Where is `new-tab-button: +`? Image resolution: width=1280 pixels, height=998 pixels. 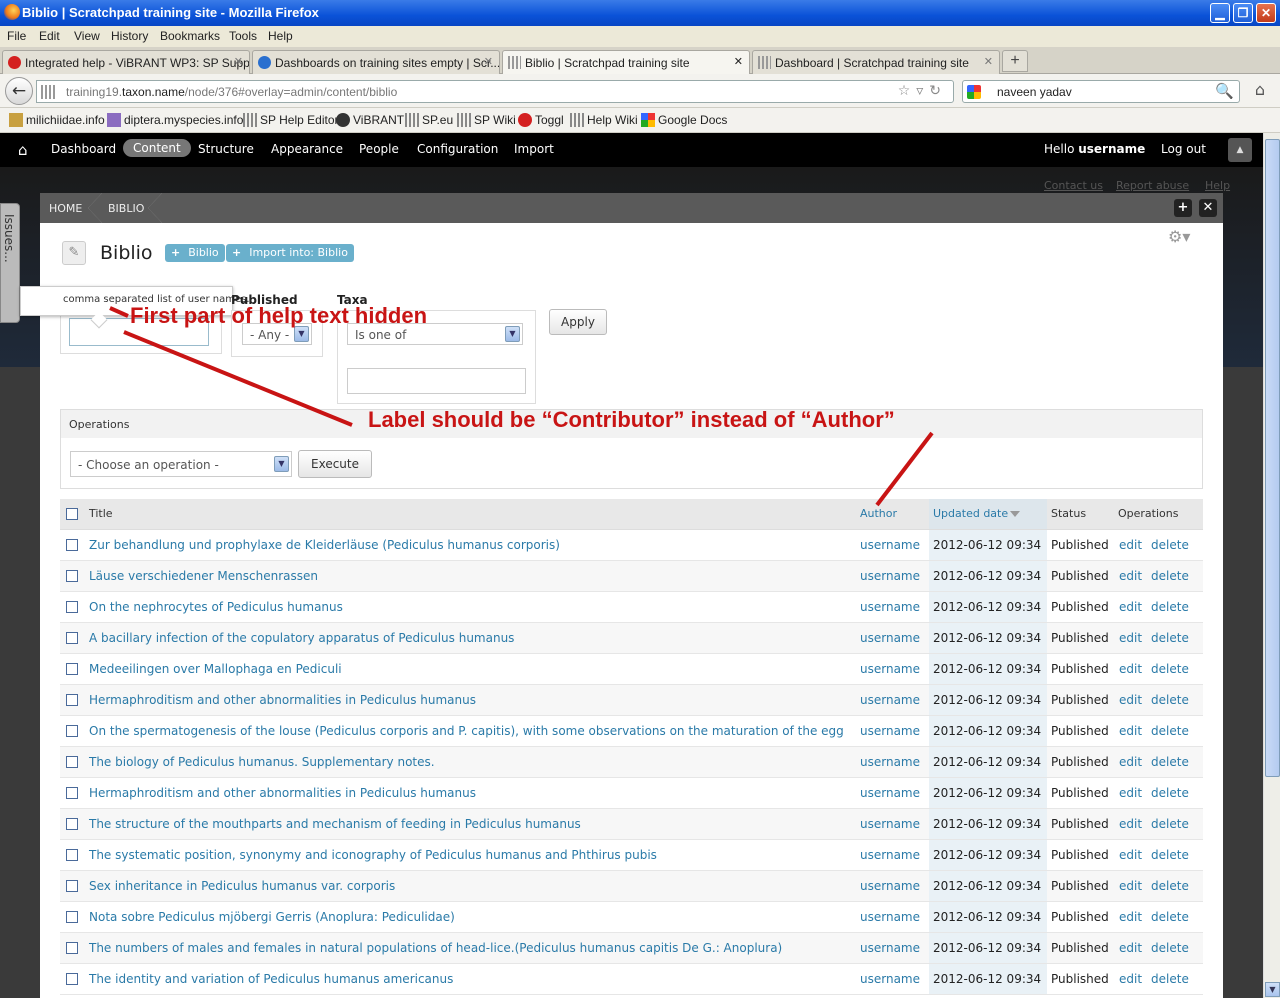
new-tab-button: + is located at coordinates (1015, 61).